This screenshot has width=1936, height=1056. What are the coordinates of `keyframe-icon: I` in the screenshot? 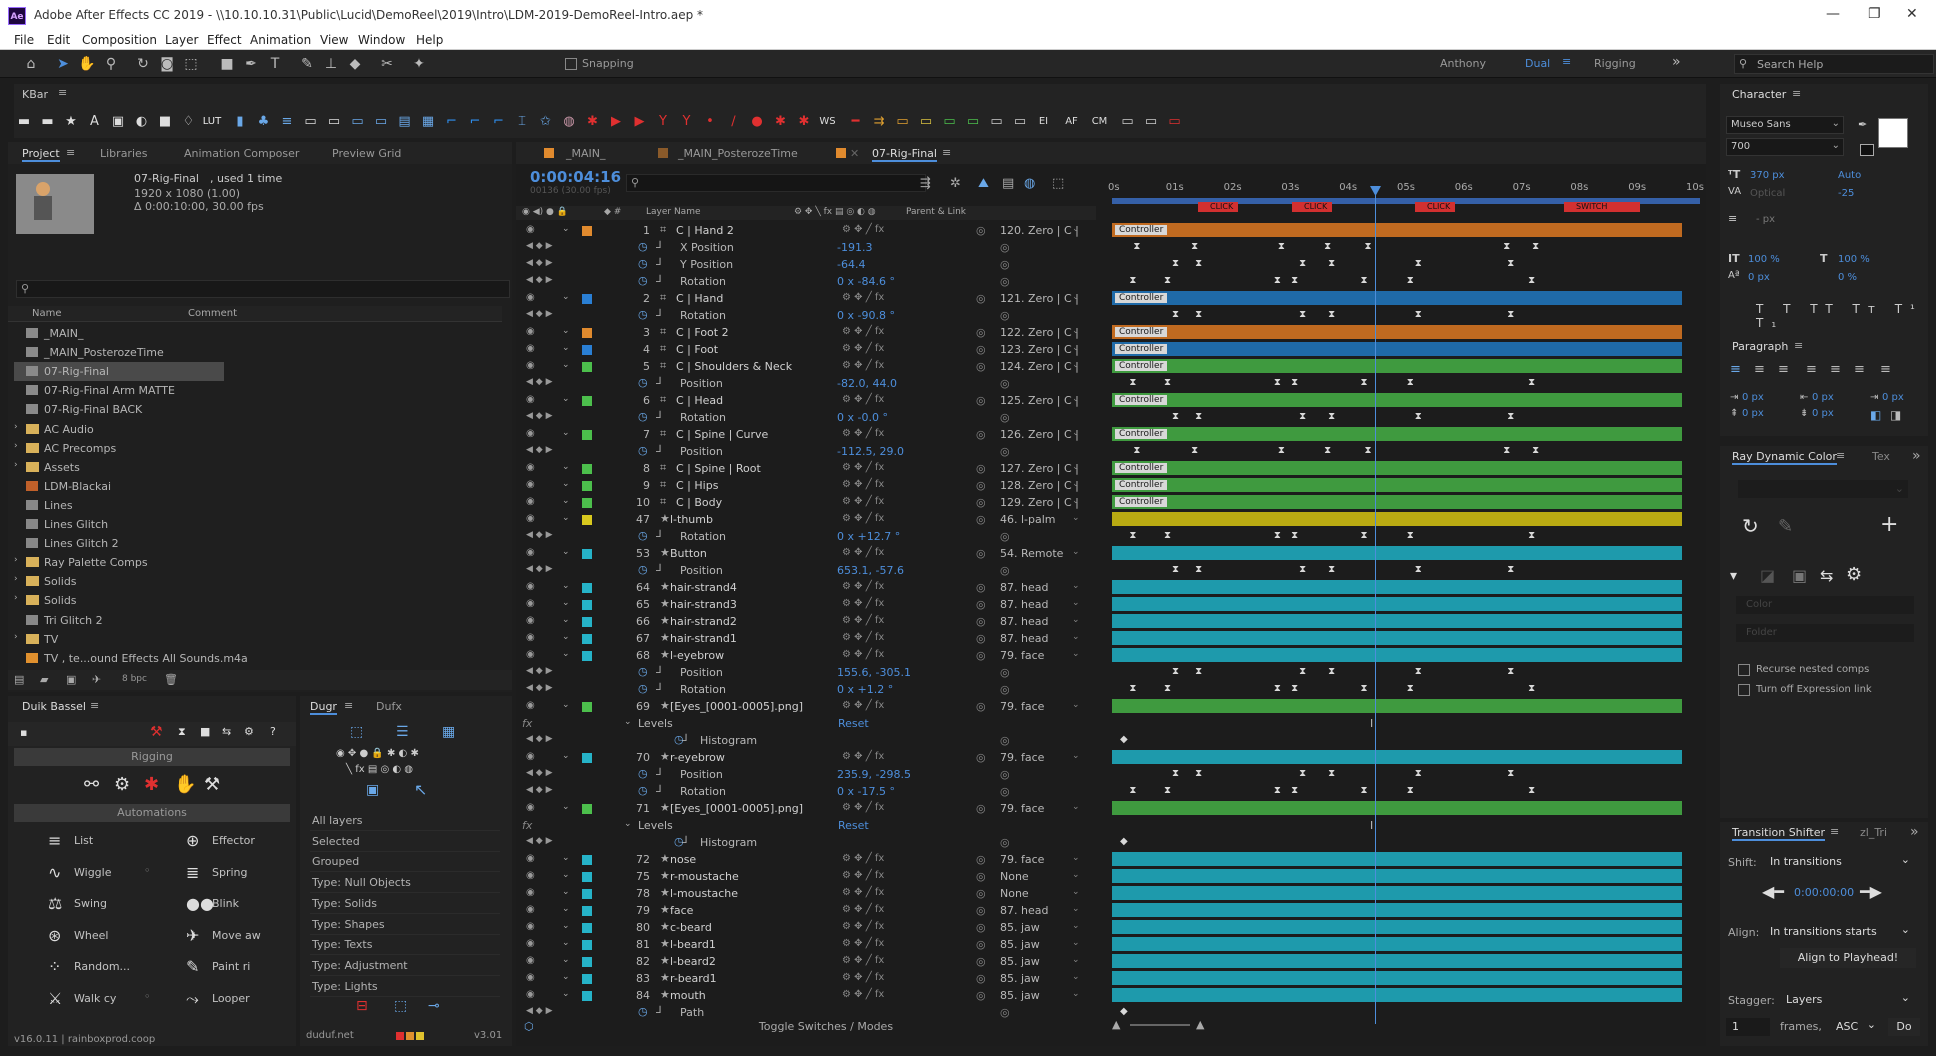 It's located at (1371, 825).